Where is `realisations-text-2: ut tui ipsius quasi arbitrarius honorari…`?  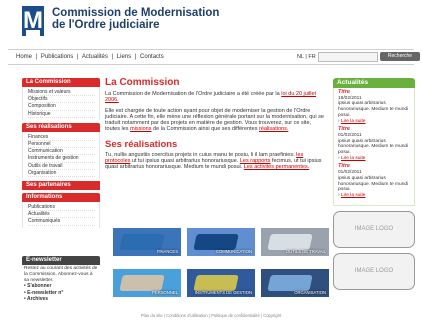 realisations-text-2: ut tui ipsius quasi arbitrarius honorari… is located at coordinates (185, 161).